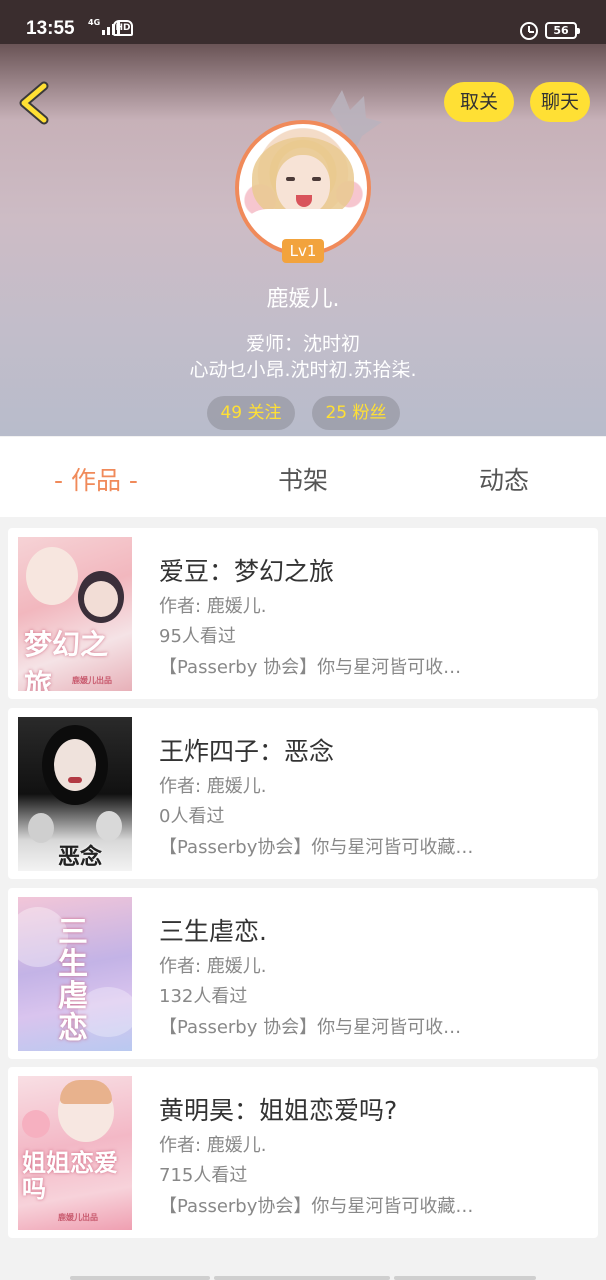 The image size is (606, 1280). Describe the element at coordinates (94, 22) in the screenshot. I see `network-type: 4G` at that location.